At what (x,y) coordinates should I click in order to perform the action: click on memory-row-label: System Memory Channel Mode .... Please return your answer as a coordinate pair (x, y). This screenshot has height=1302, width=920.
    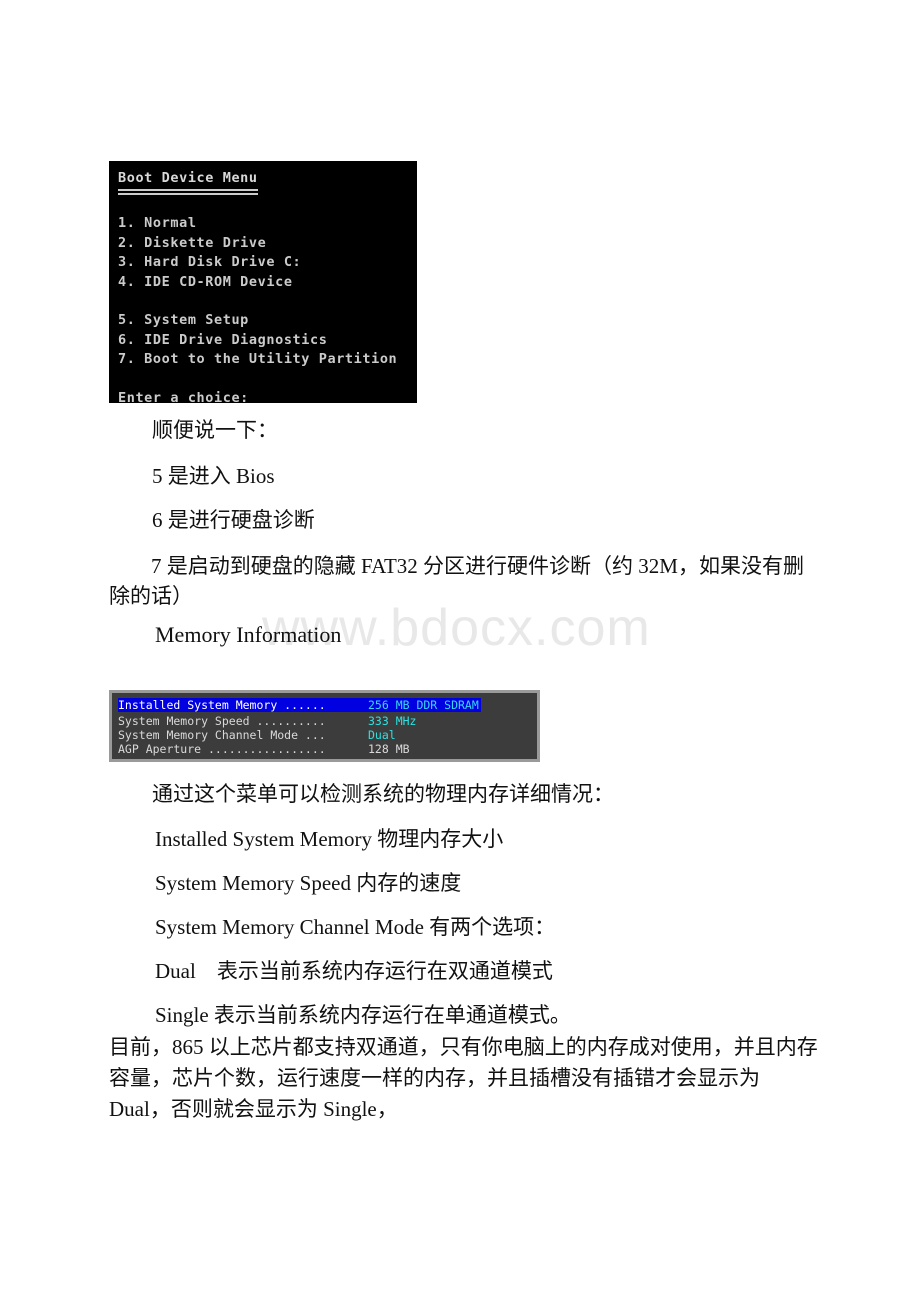
    Looking at the image, I should click on (222, 735).